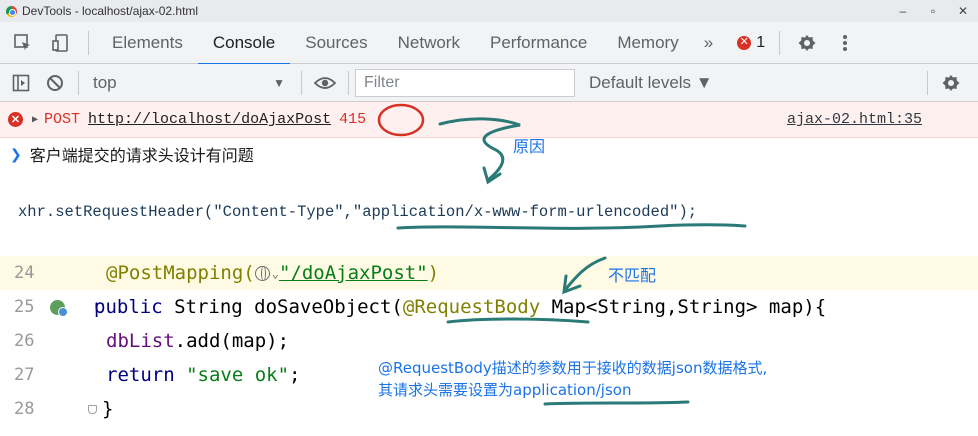  Describe the element at coordinates (647, 43) in the screenshot. I see `tab-memory: Memory` at that location.